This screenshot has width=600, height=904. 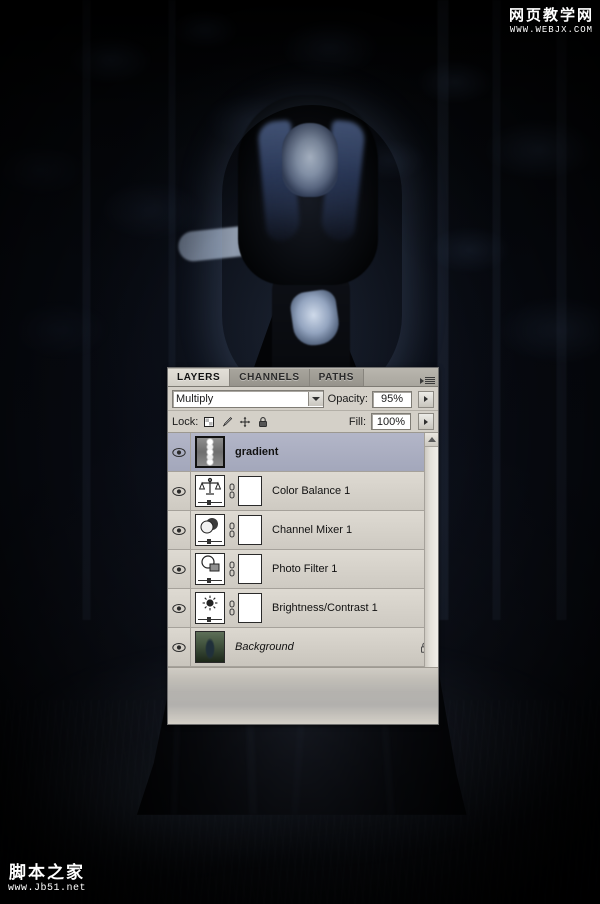 What do you see at coordinates (303, 695) in the screenshot?
I see `panel-bottom-fade` at bounding box center [303, 695].